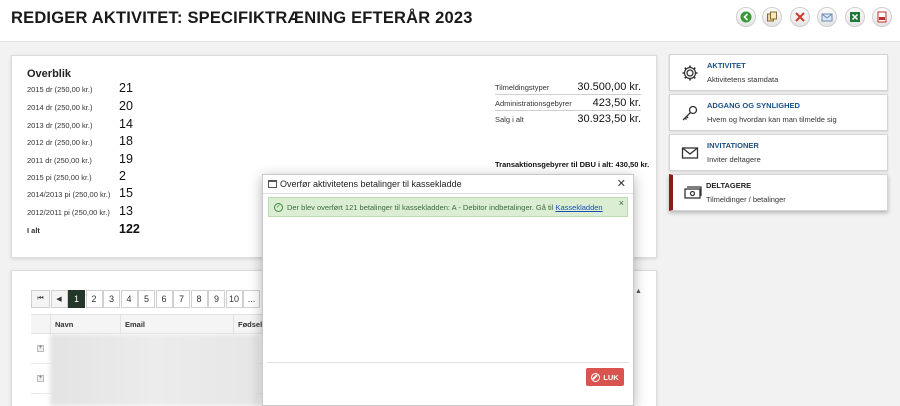 This screenshot has height=406, width=900. What do you see at coordinates (568, 104) in the screenshot?
I see `financial-row: Administrationsgebyrer 423,50 kr.` at bounding box center [568, 104].